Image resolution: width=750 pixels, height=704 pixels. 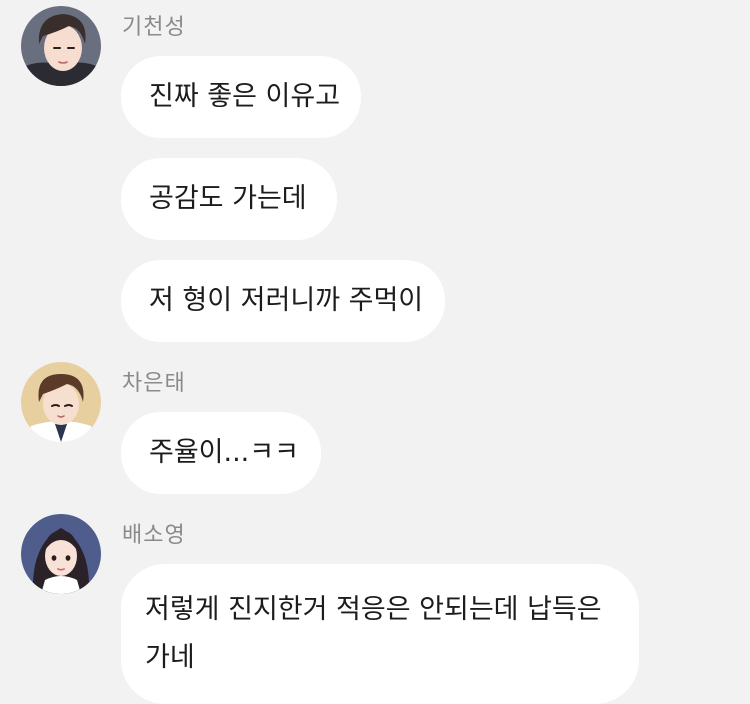 I want to click on message-bubble: 주율이...ㅋㅋ, so click(x=221, y=453).